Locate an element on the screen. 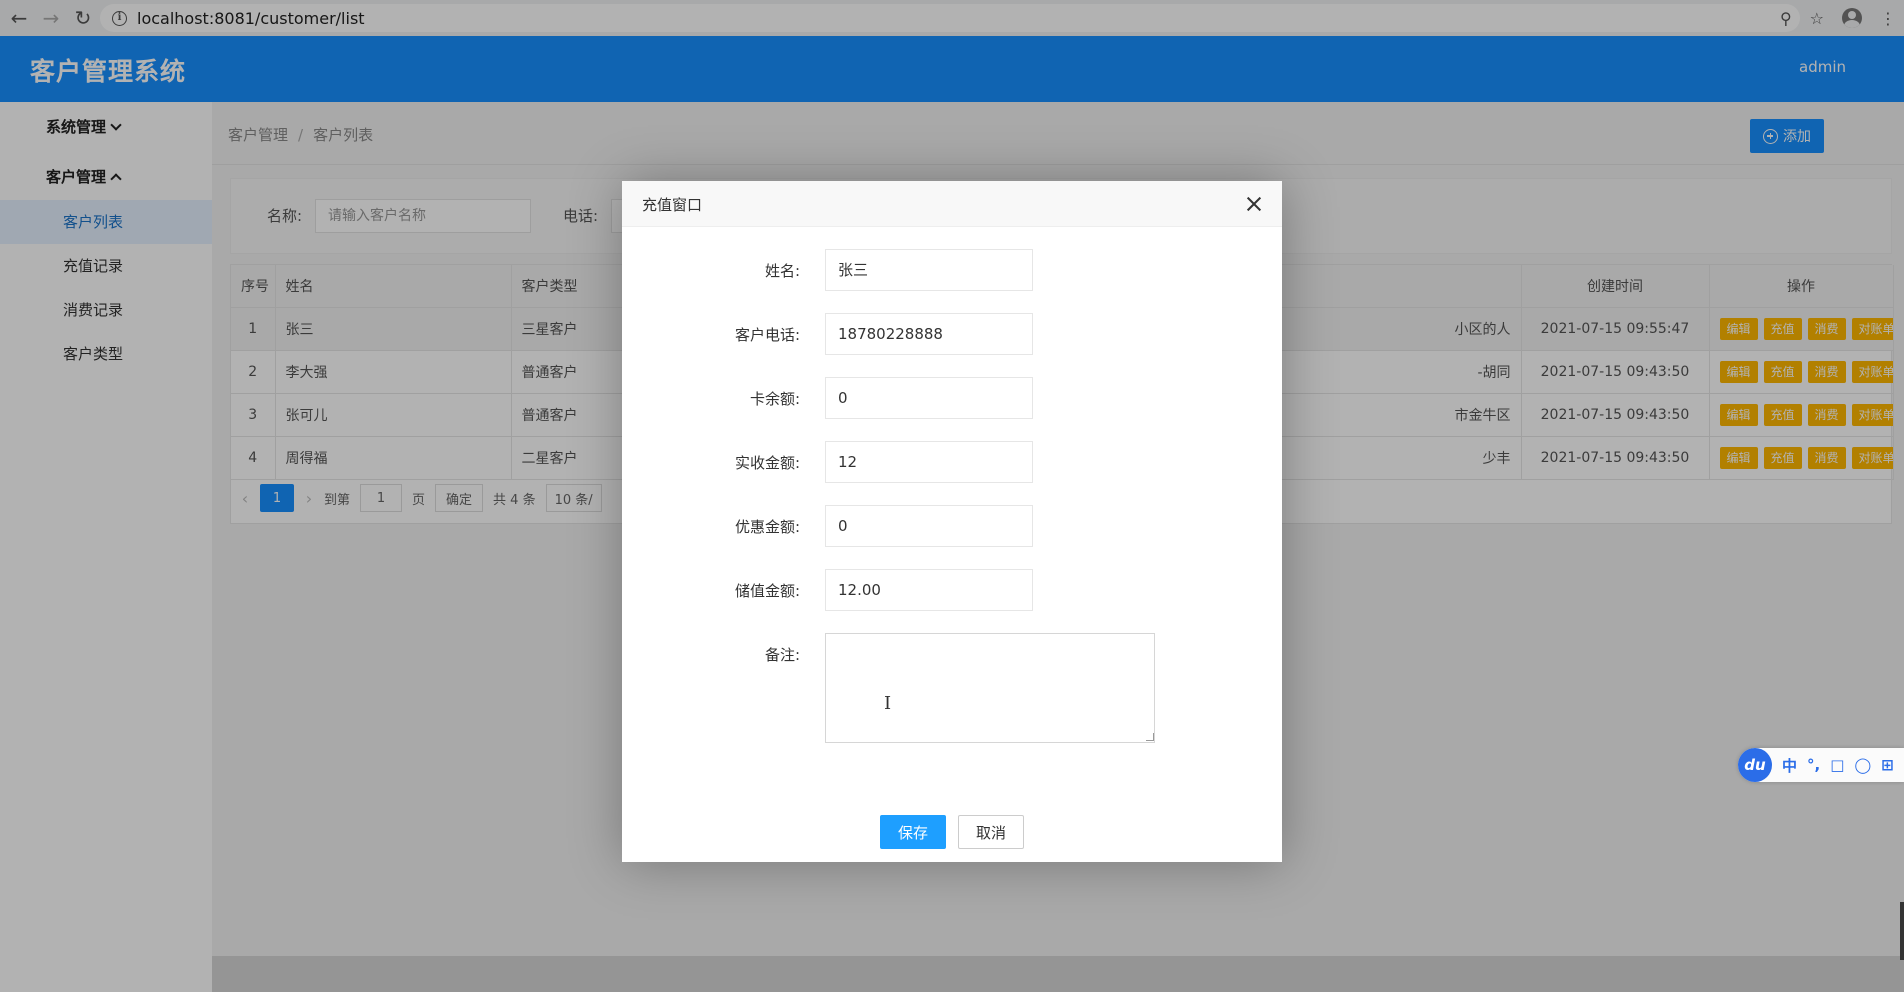 This screenshot has height=992, width=1904. form-row-stored: 储值金额: 12.00 is located at coordinates (952, 590).